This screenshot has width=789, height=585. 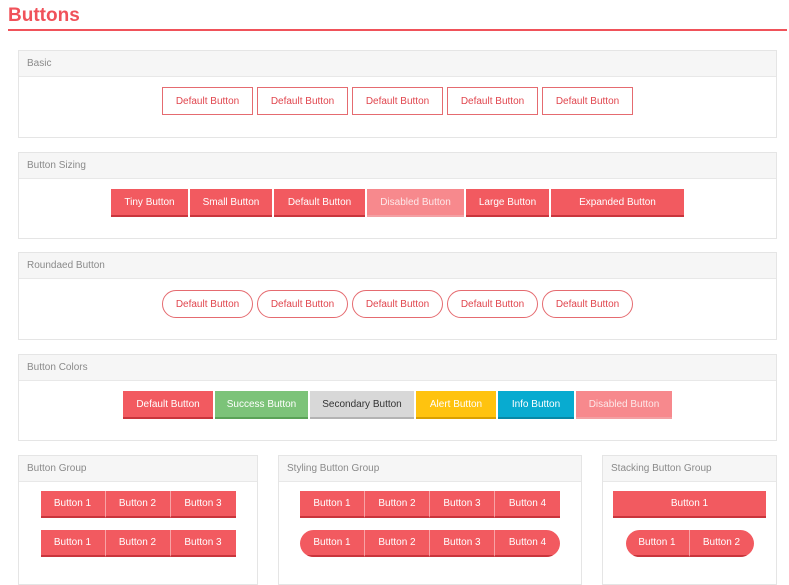 I want to click on styling-rounded-button-3: Button 3, so click(x=462, y=543).